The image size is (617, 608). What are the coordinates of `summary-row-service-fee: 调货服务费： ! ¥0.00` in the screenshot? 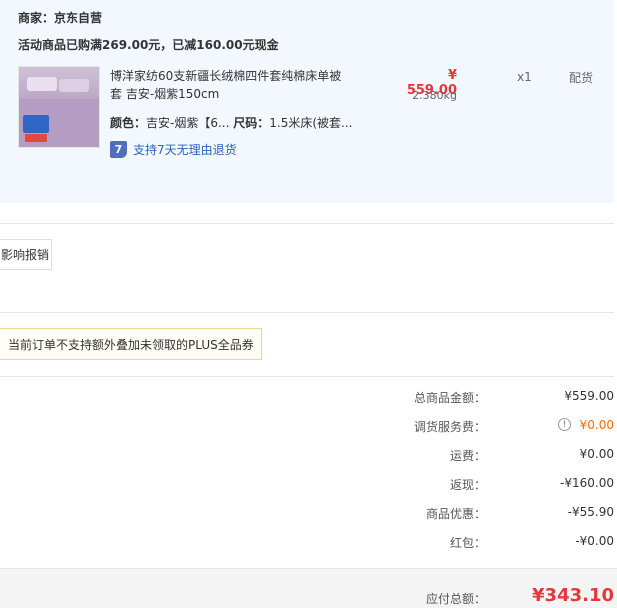 It's located at (307, 427).